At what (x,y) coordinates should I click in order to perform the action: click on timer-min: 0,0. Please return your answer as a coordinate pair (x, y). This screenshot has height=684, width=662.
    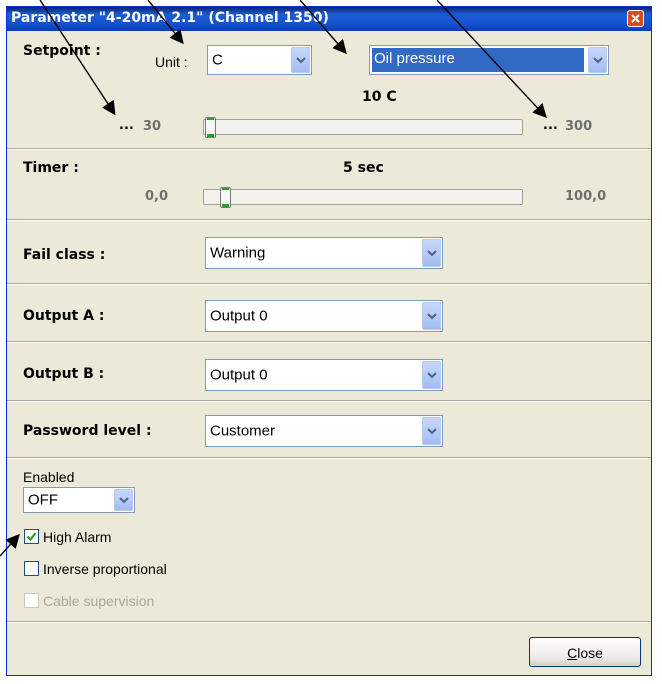
    Looking at the image, I should click on (157, 196).